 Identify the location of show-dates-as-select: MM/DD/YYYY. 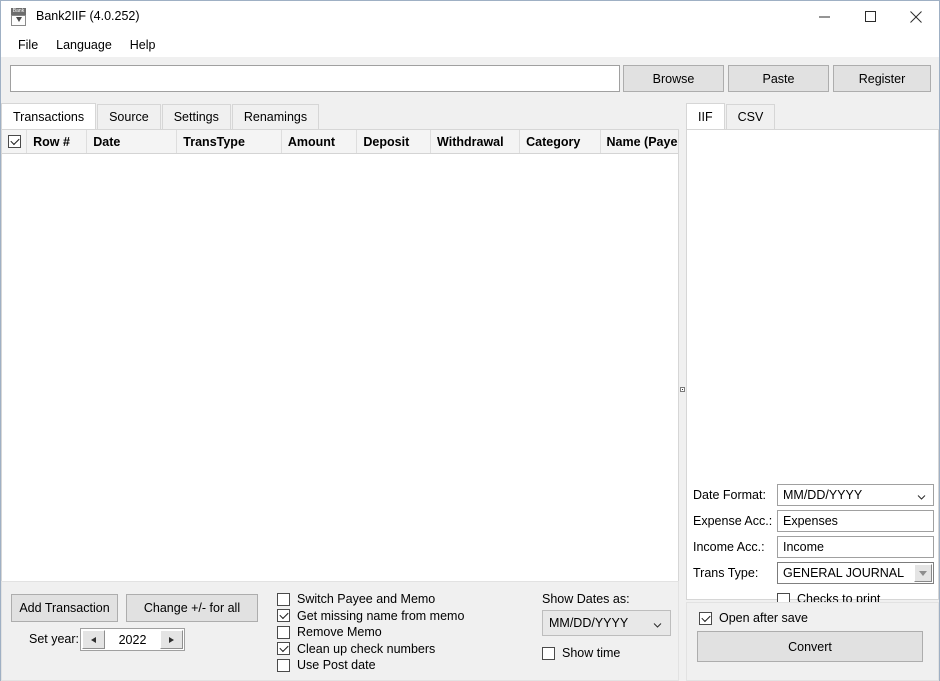
(606, 623).